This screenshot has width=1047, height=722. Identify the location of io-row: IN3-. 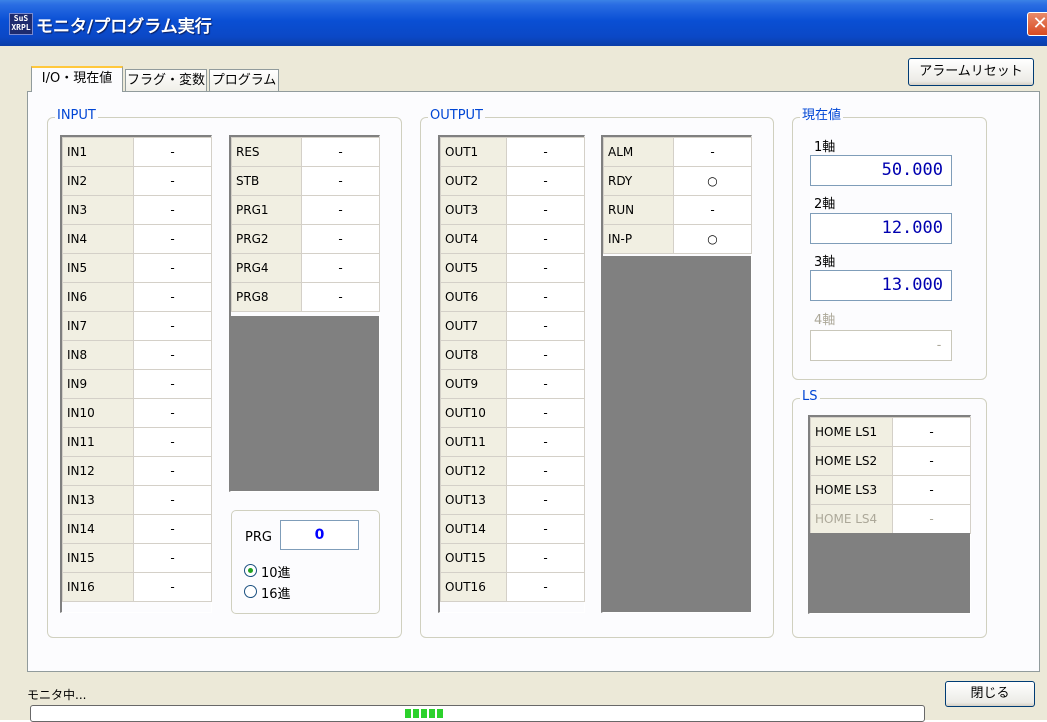
(137, 210).